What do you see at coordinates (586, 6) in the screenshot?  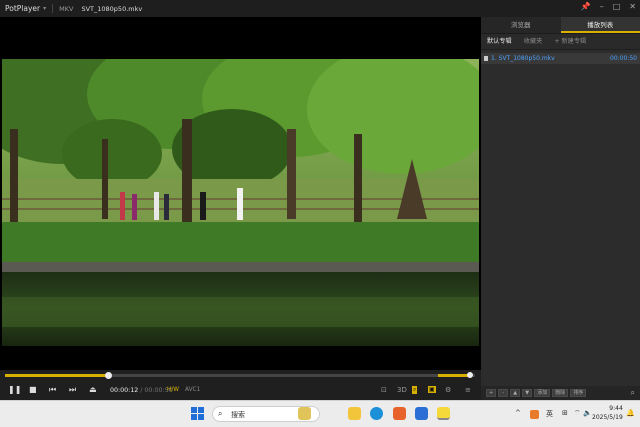 I see `pin-icon: 📌` at bounding box center [586, 6].